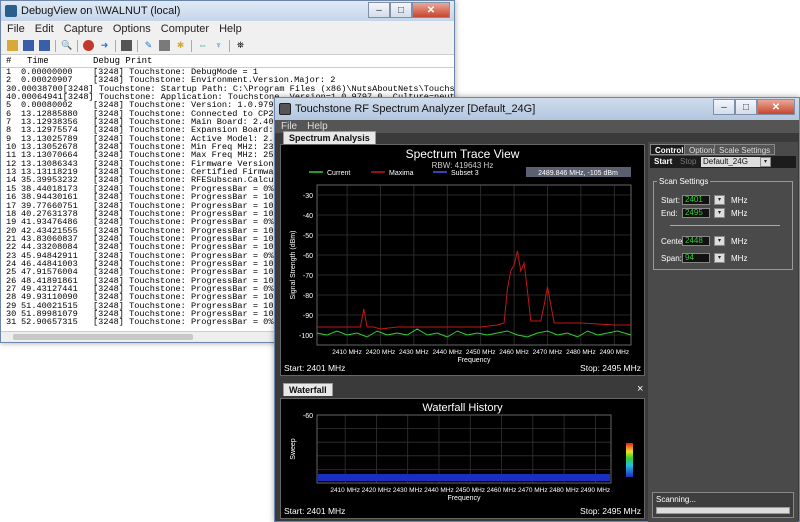  I want to click on x-tick-label: 2420 MHz, so click(381, 352).